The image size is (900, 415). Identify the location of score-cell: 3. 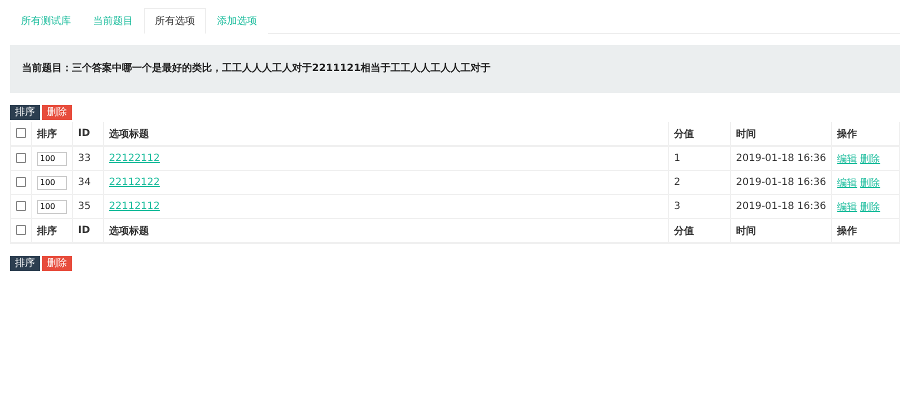
(677, 206).